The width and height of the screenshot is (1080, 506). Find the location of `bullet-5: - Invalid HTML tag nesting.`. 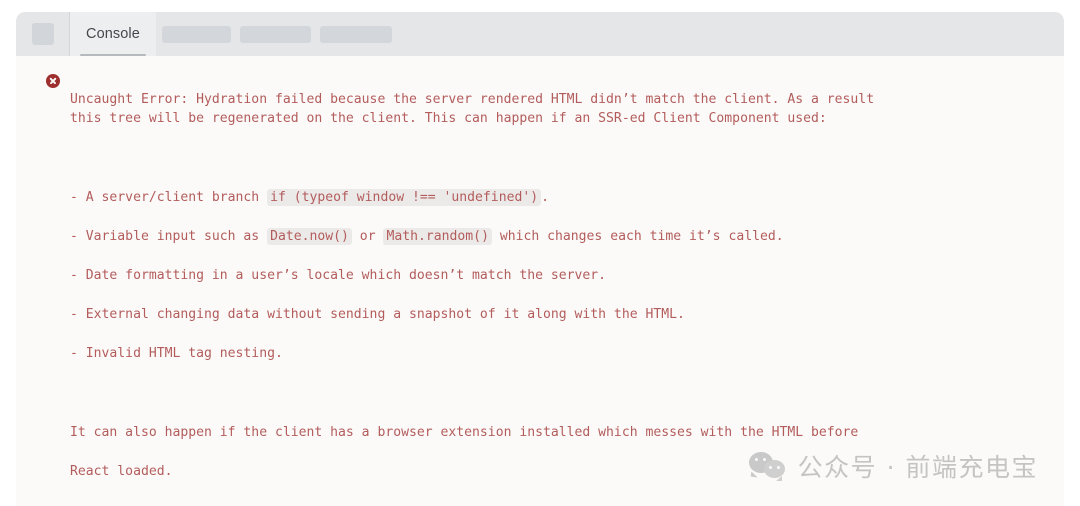

bullet-5: - Invalid HTML tag nesting. is located at coordinates (176, 354).